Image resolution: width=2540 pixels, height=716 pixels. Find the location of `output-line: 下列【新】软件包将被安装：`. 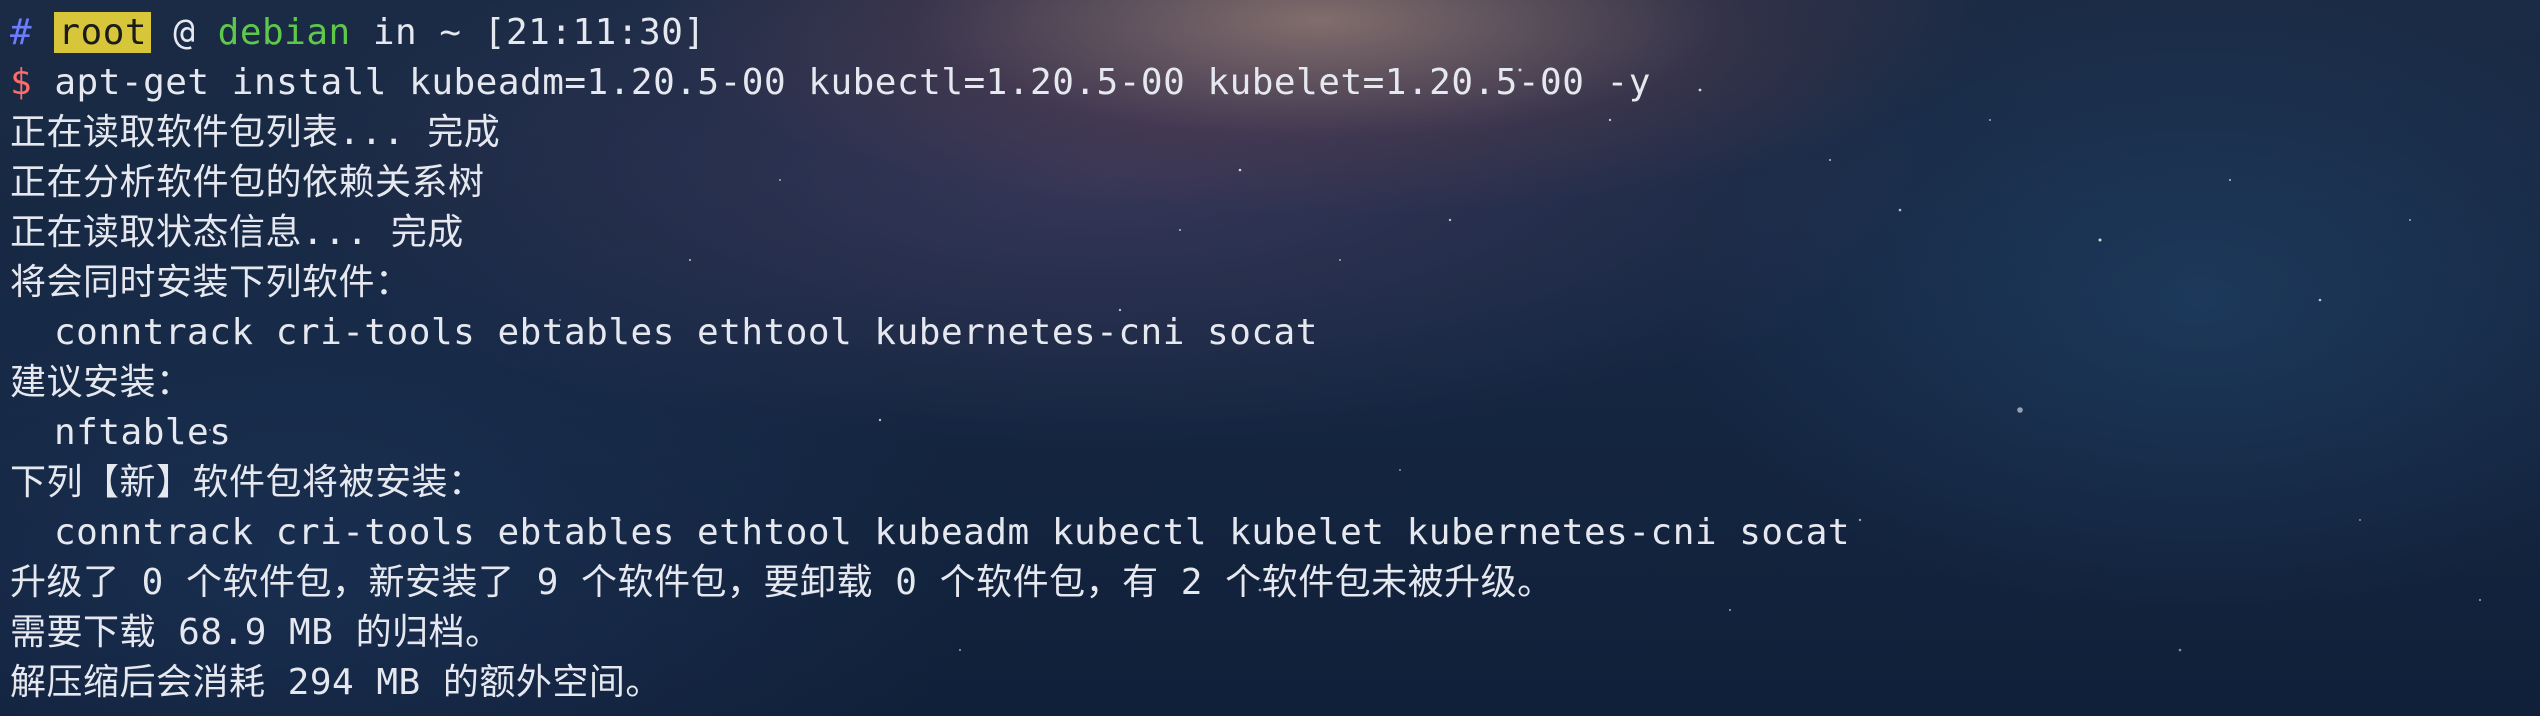

output-line: 下列【新】软件包将被安装： is located at coordinates (247, 482).